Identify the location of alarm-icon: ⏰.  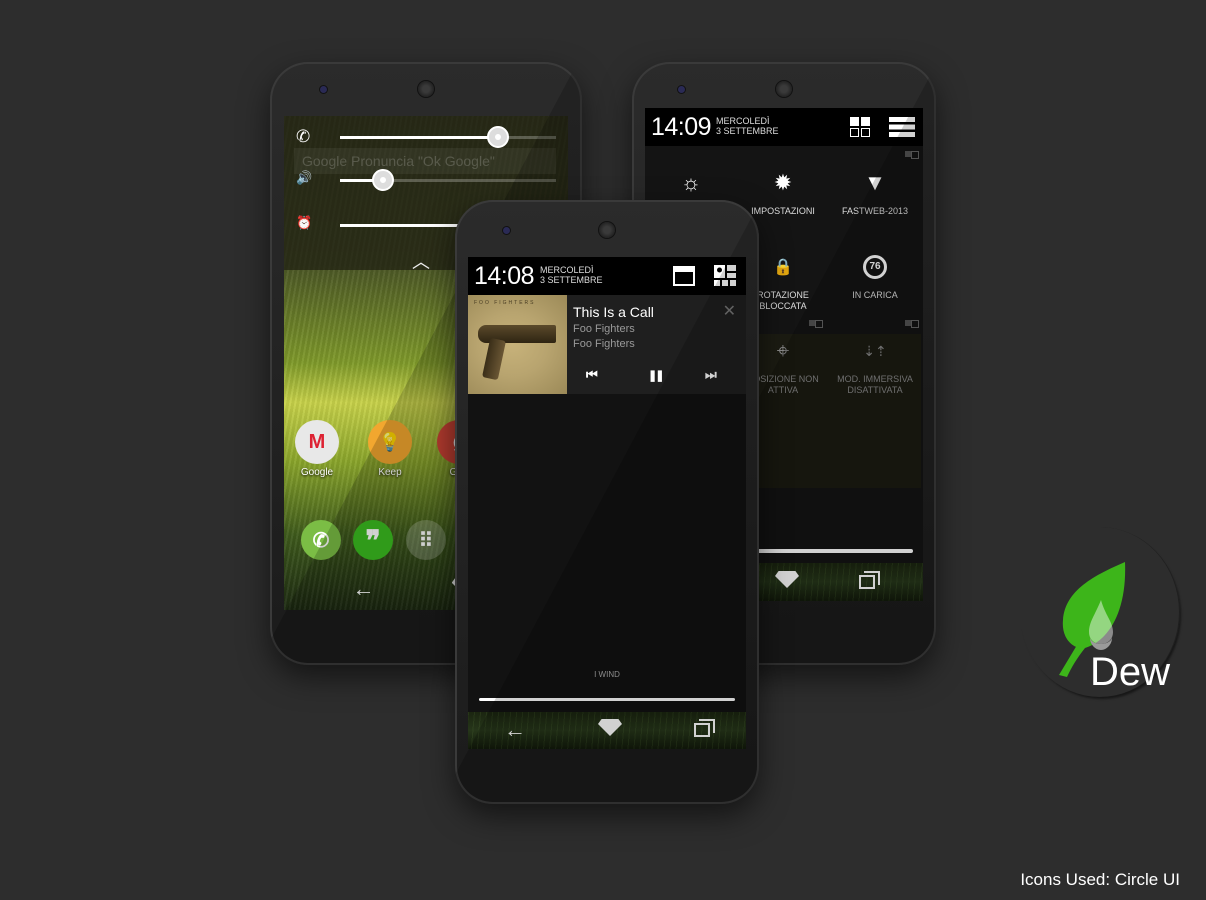
(304, 222).